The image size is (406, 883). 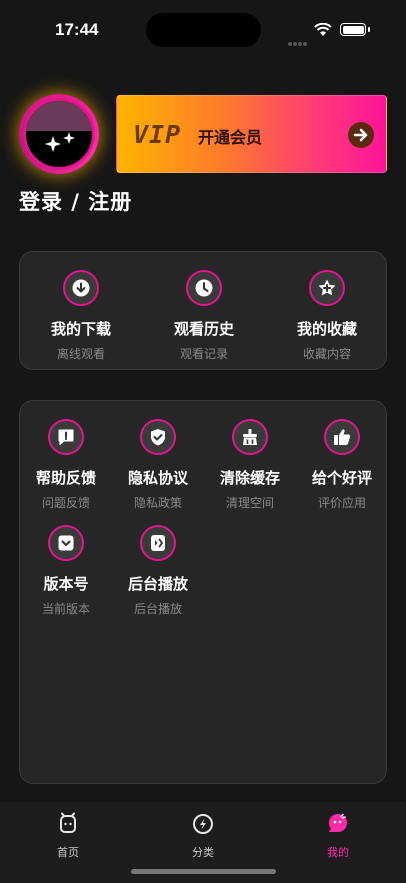 I want to click on tab-mine: 我的, so click(x=338, y=836).